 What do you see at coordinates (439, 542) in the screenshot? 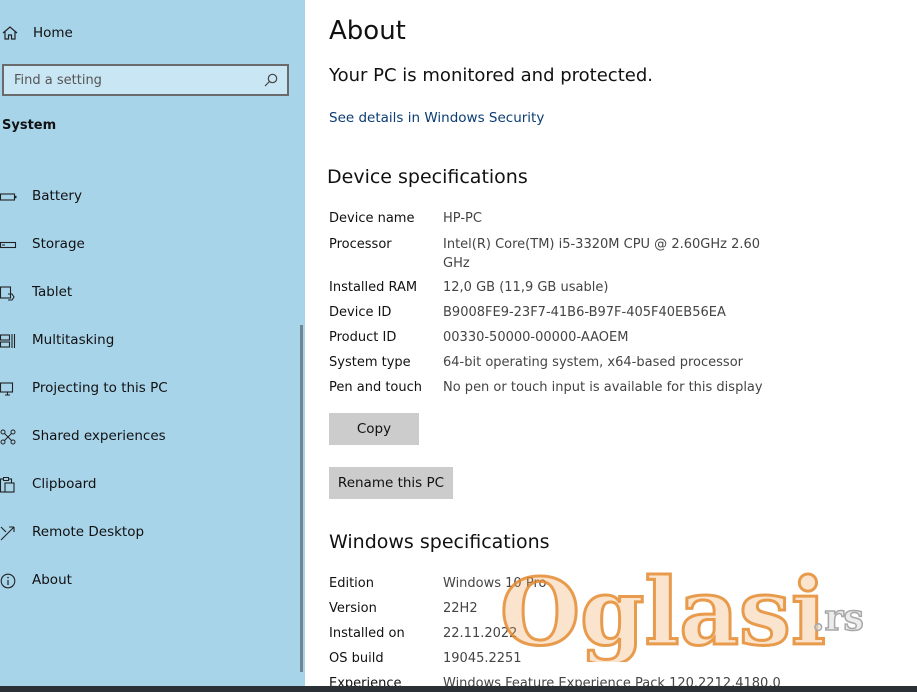
I see `windows-specs-heading: Windows specifications` at bounding box center [439, 542].